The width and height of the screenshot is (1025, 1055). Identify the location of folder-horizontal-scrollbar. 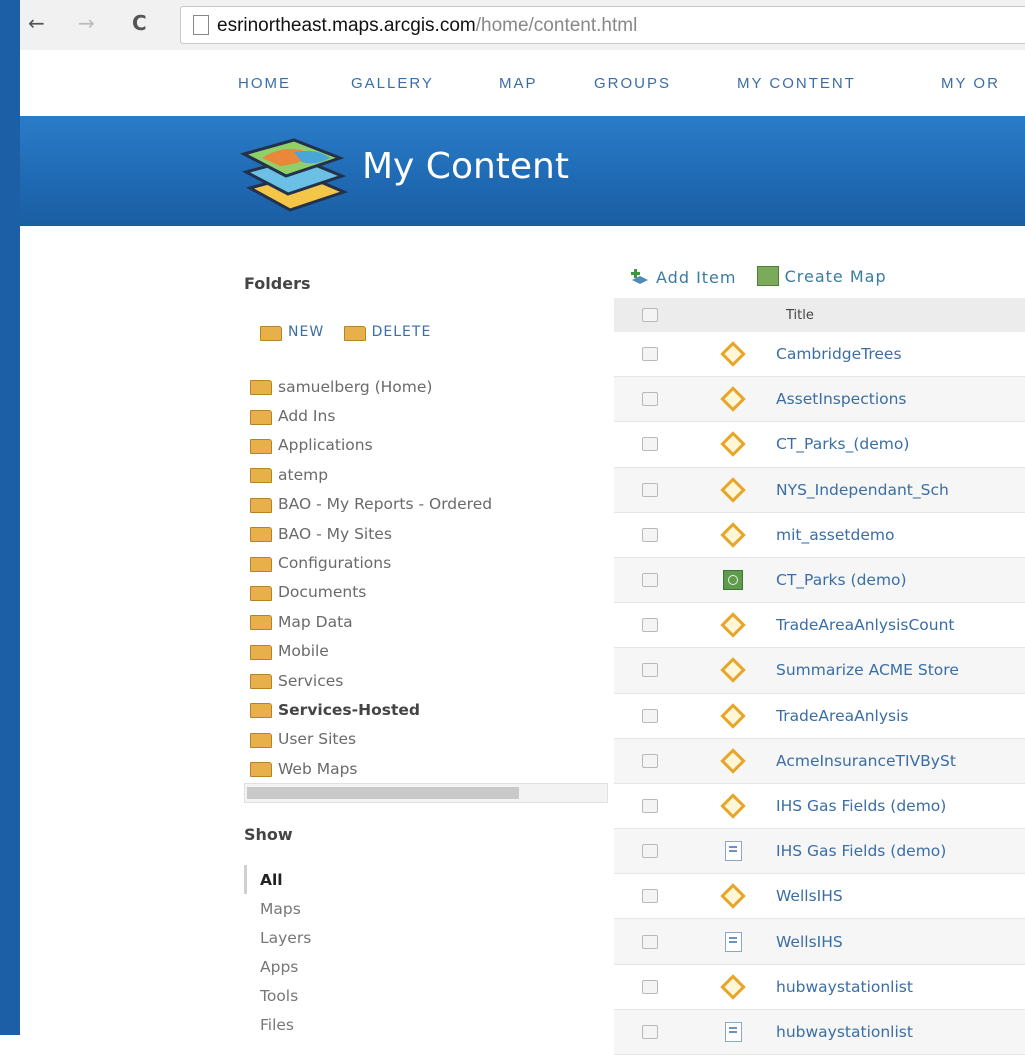
(426, 793).